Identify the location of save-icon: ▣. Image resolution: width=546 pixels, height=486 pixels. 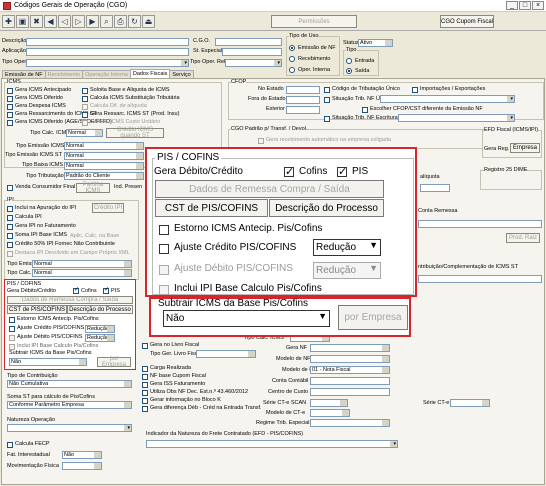
(22, 21).